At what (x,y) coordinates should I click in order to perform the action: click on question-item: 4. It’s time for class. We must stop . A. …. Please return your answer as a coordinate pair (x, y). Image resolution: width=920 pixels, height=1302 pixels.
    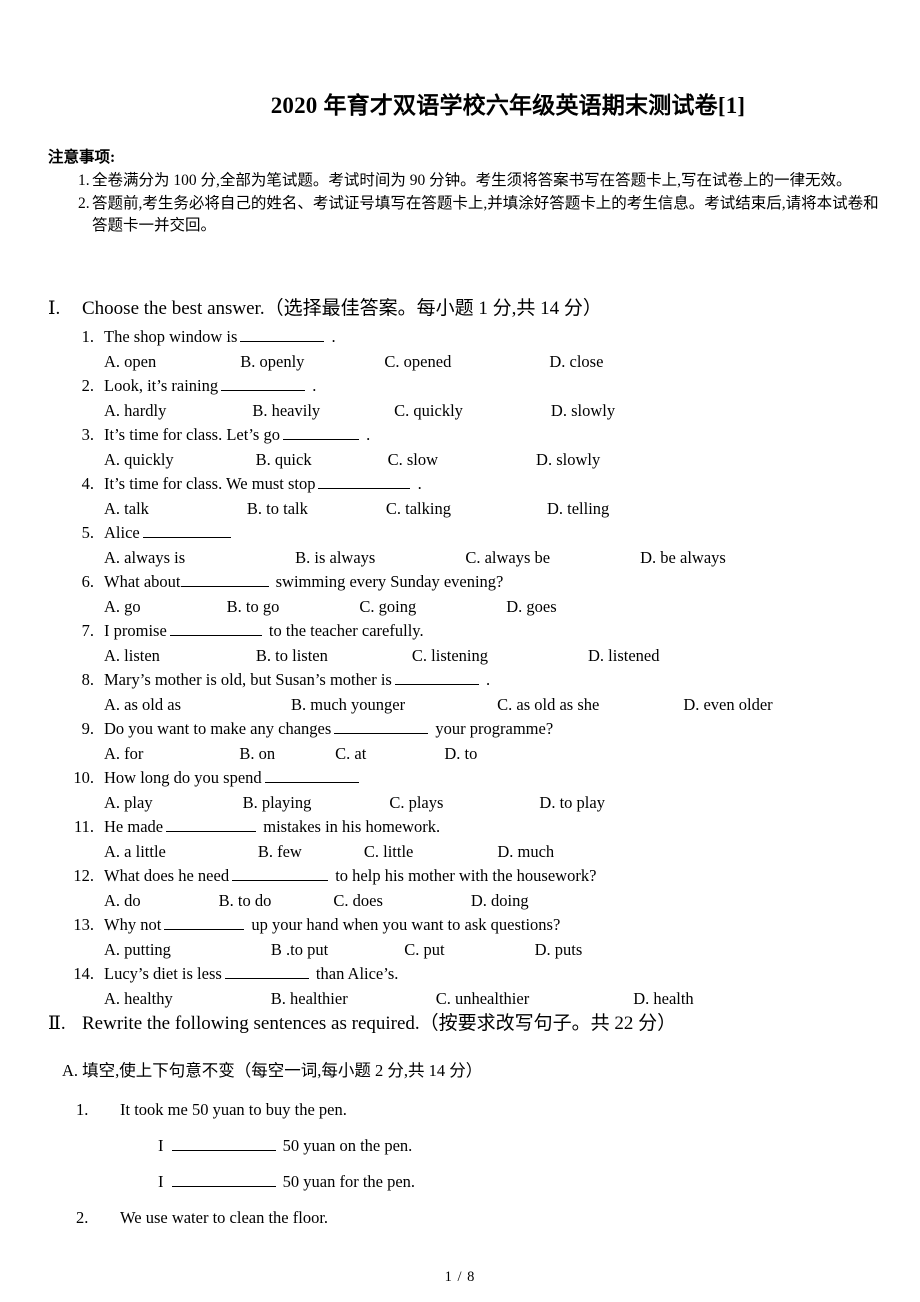
    Looking at the image, I should click on (485, 496).